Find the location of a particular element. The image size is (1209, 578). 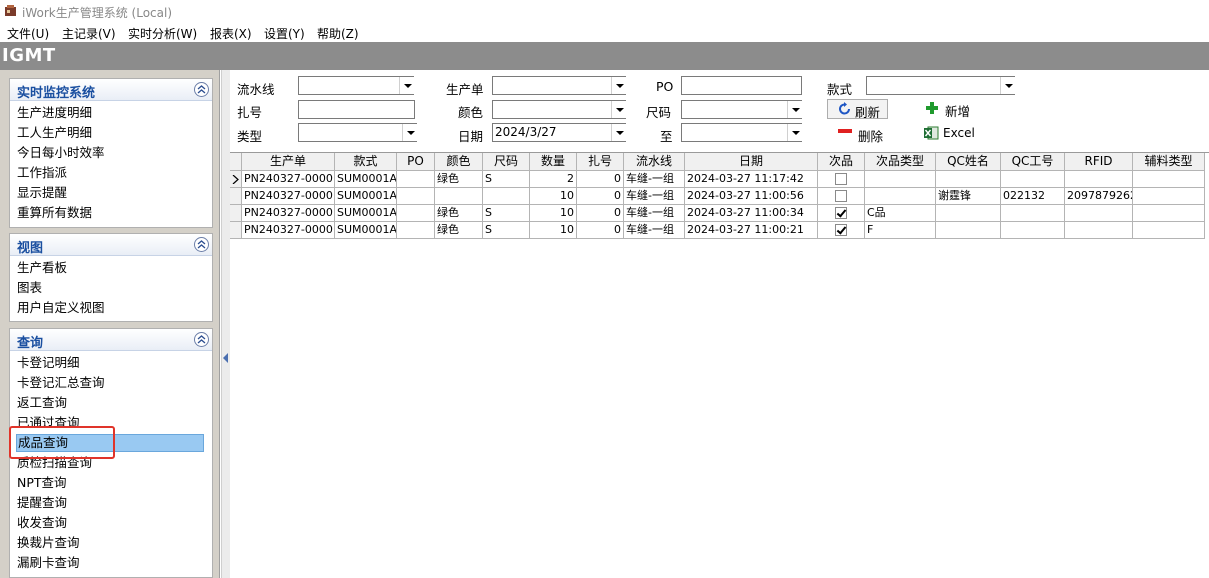

sidebar-item-card-detail: 卡登记明细 is located at coordinates (48, 363).